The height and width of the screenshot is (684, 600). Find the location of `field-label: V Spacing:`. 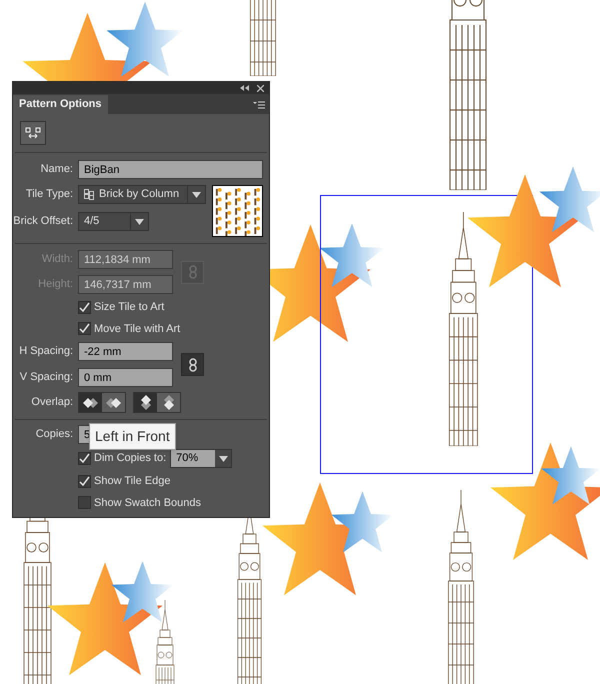

field-label: V Spacing: is located at coordinates (45, 378).